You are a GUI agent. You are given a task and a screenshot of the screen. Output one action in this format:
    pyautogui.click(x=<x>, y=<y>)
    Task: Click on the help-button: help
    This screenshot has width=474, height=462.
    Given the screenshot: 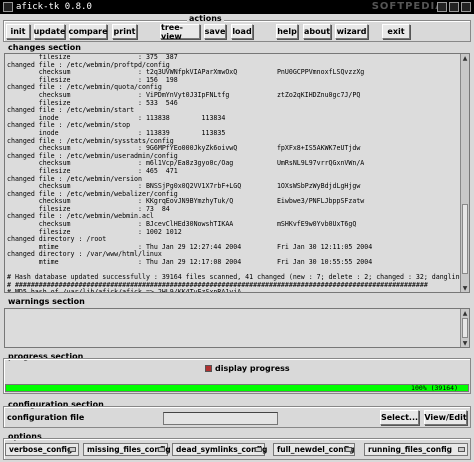 What is the action you would take?
    pyautogui.click(x=287, y=31)
    